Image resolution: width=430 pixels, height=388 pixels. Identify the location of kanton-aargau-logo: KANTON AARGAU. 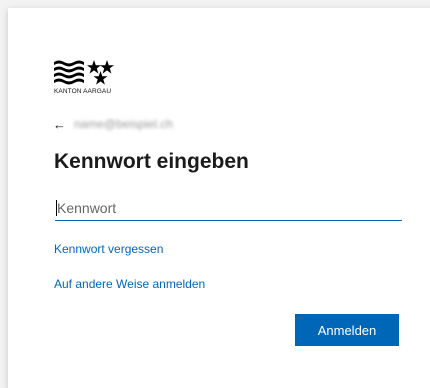
(99, 80).